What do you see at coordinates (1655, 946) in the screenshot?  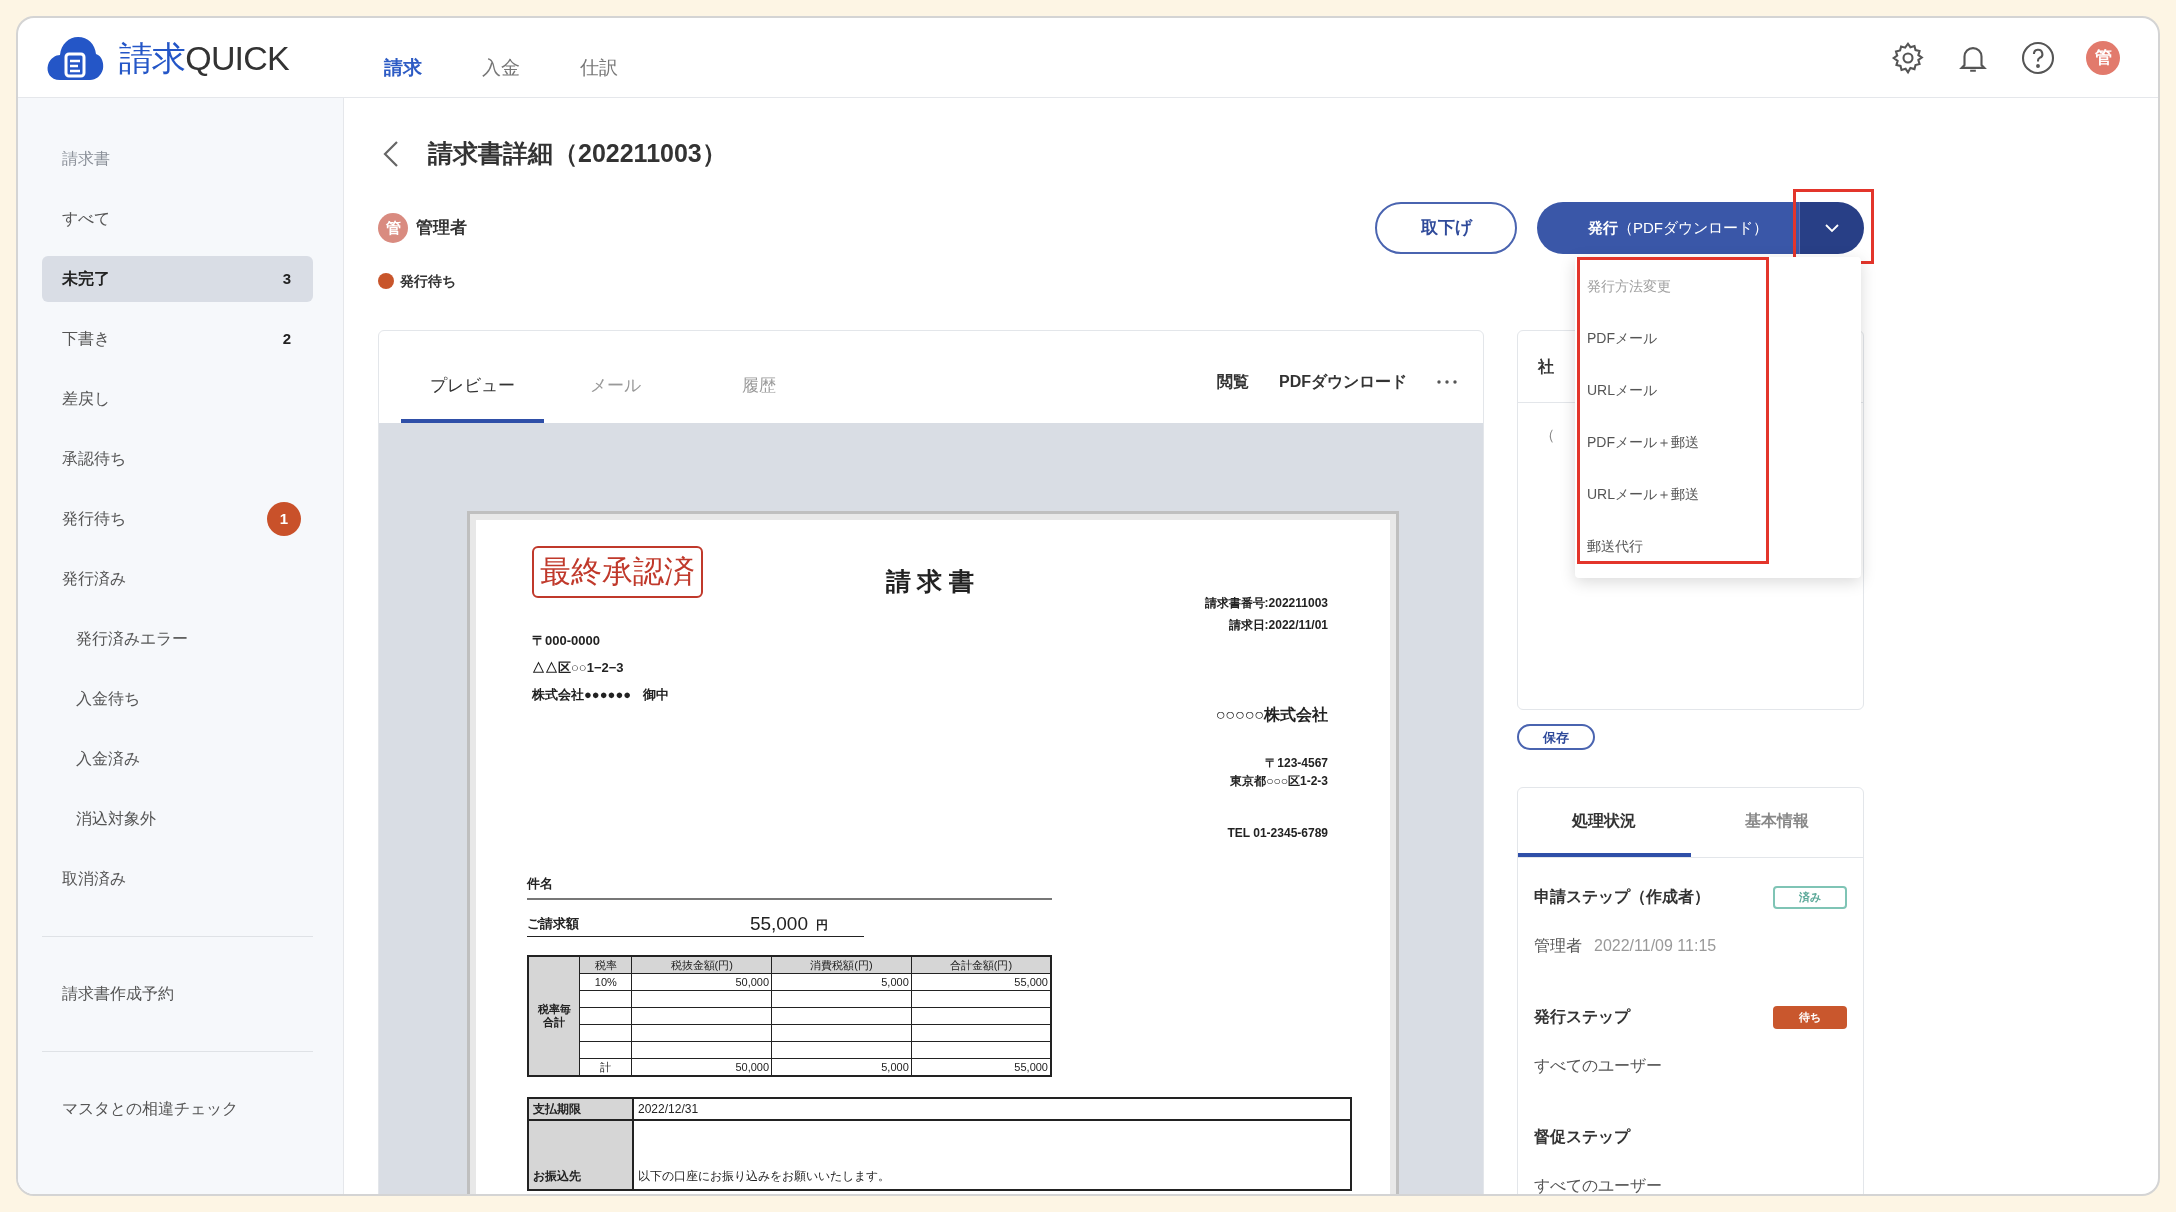 I see `step-time: 2022/11/09 11:15` at bounding box center [1655, 946].